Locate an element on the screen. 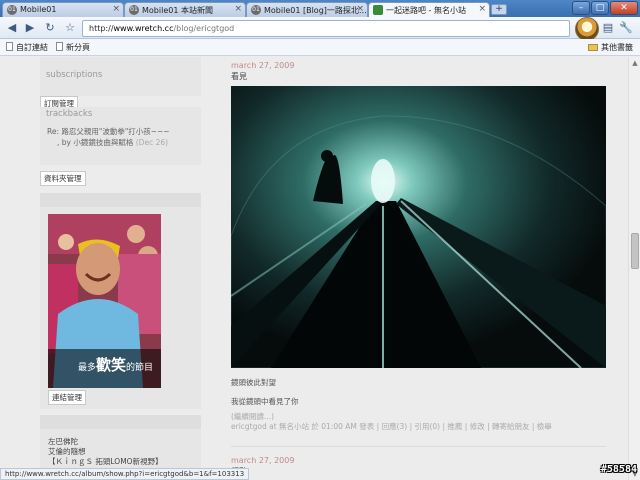 This screenshot has width=640, height=480. maximize-button: □ is located at coordinates (600, 8).